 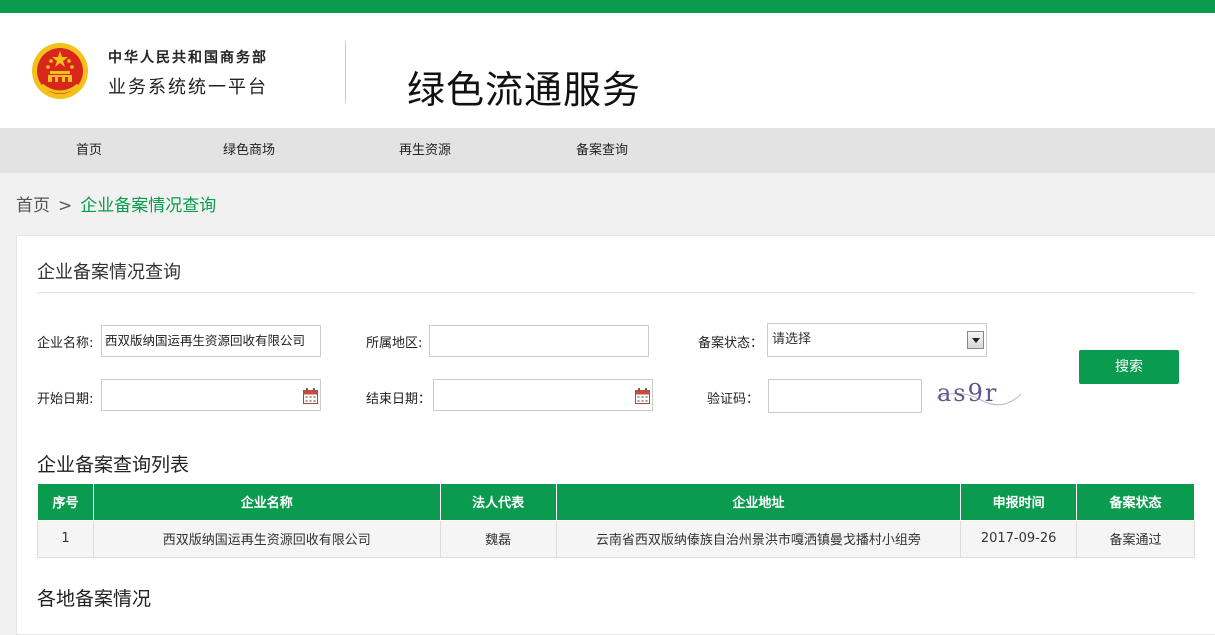 I want to click on breadcrumb-home: 首页, so click(x=33, y=206).